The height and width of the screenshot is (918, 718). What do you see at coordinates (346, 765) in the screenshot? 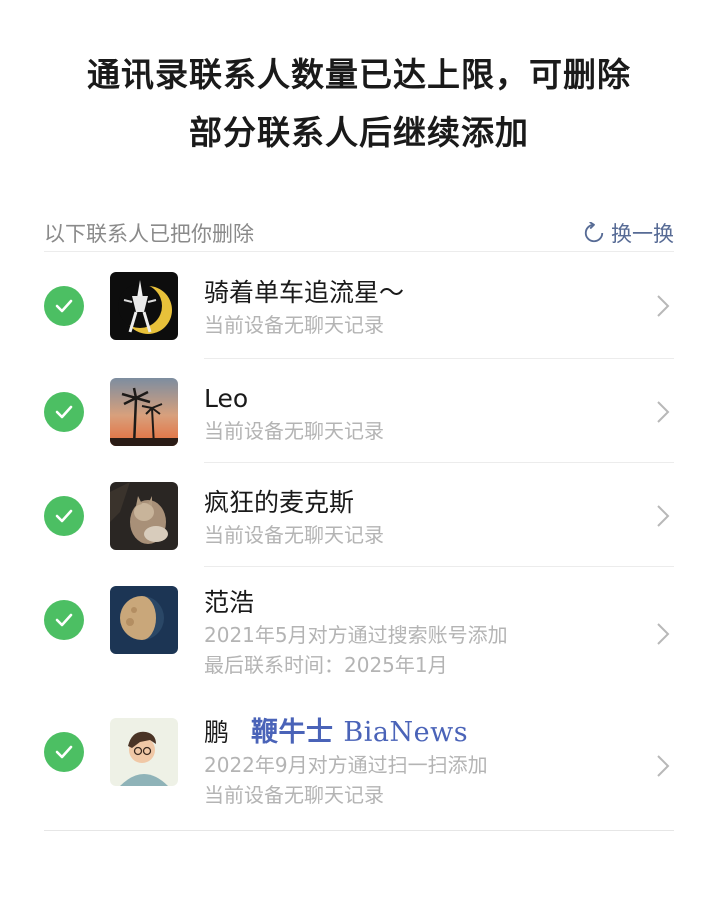
I see `contact-detail: 2022年9月对方通过扫一扫添加` at bounding box center [346, 765].